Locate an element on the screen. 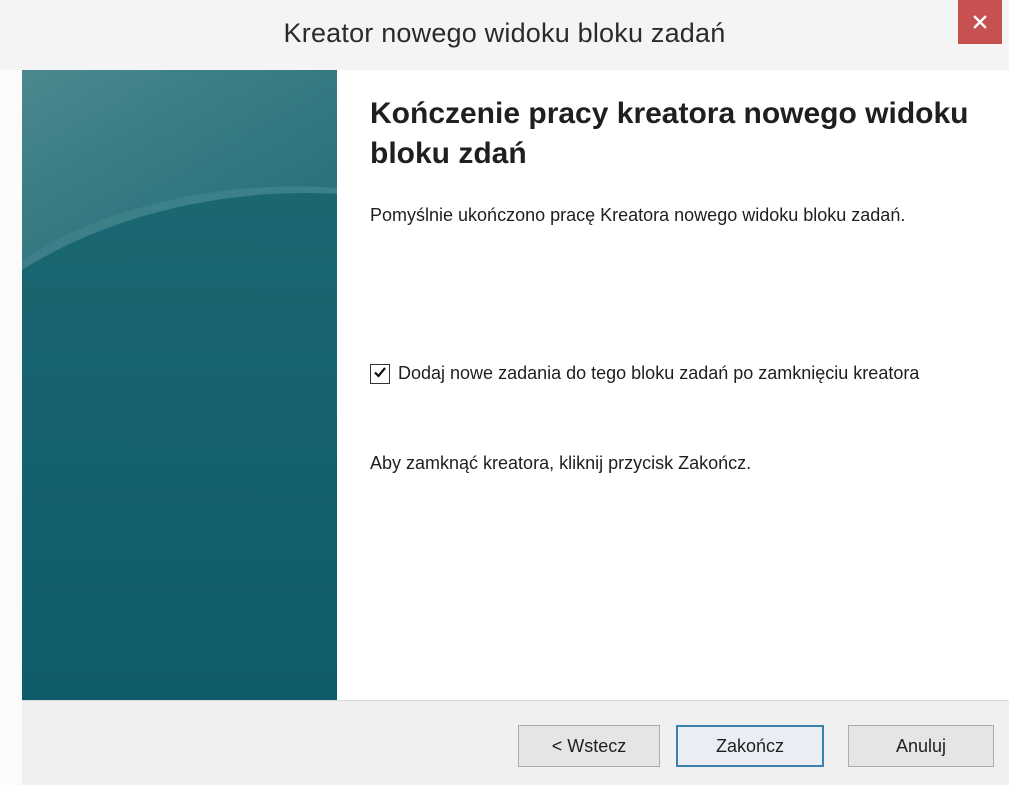 This screenshot has height=785, width=1009. close-icon is located at coordinates (980, 22).